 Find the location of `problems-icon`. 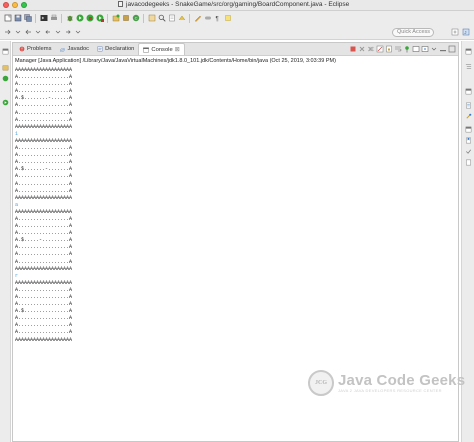

problems-icon is located at coordinates (22, 49).